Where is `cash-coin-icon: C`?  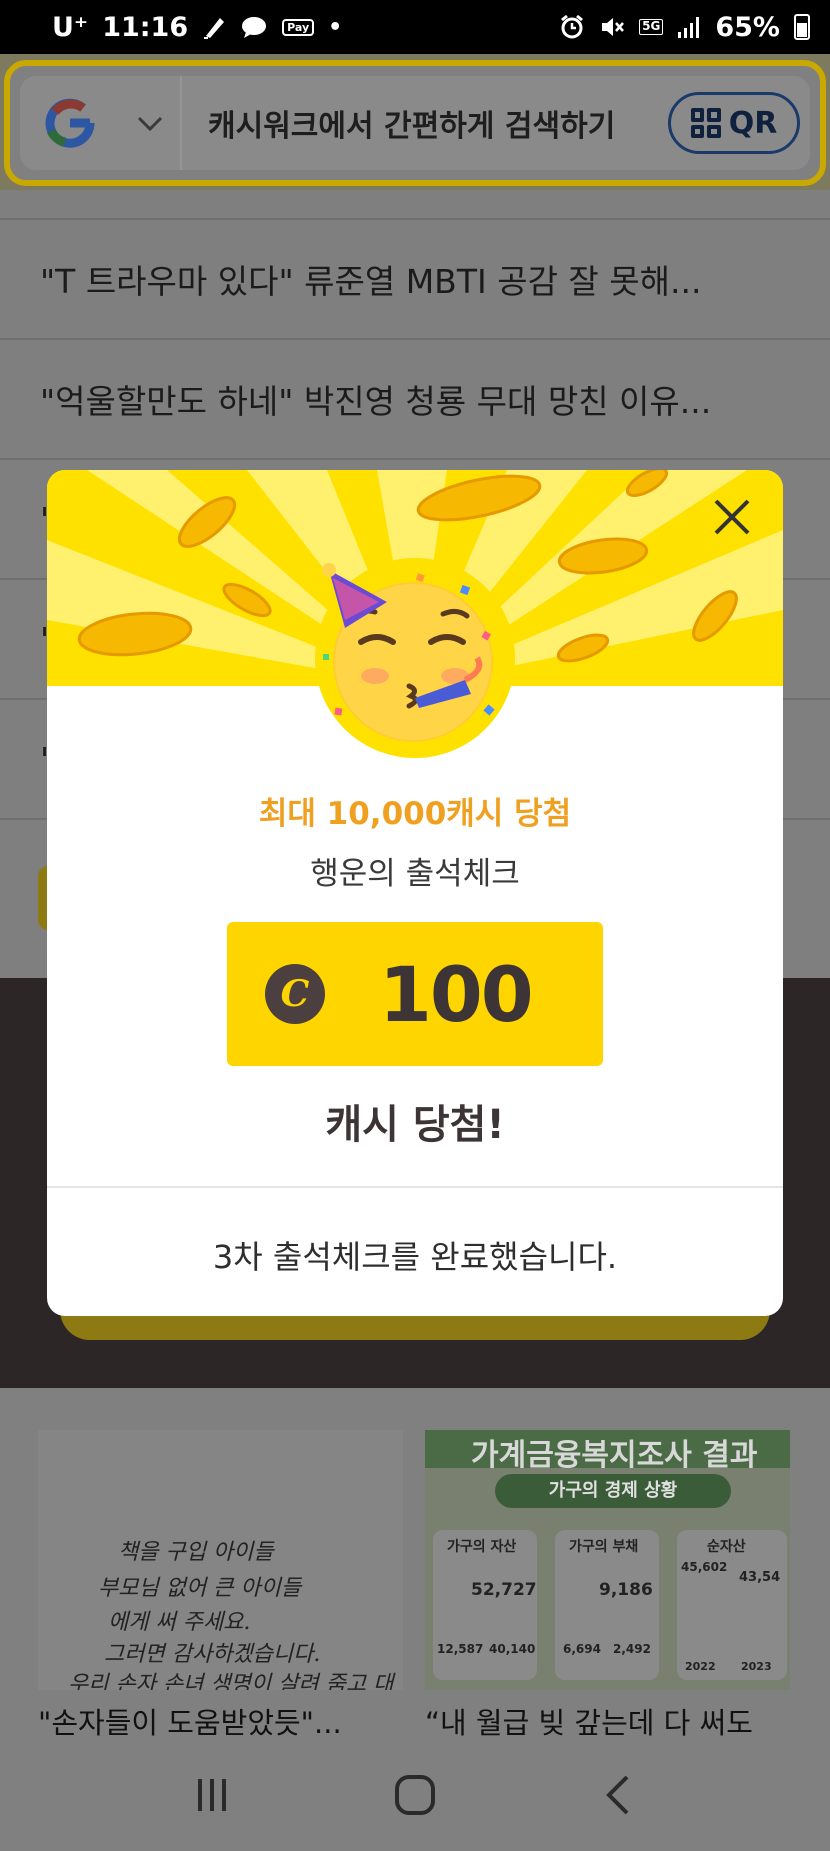 cash-coin-icon: C is located at coordinates (295, 994).